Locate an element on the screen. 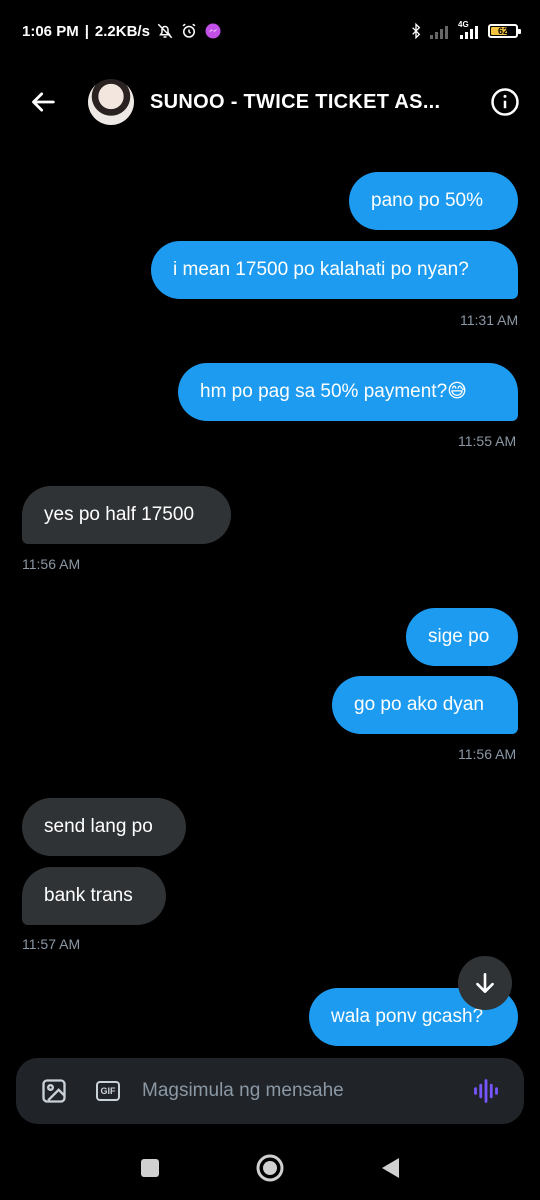 The width and height of the screenshot is (540, 1200). status-right: 4G 62 is located at coordinates (464, 30).